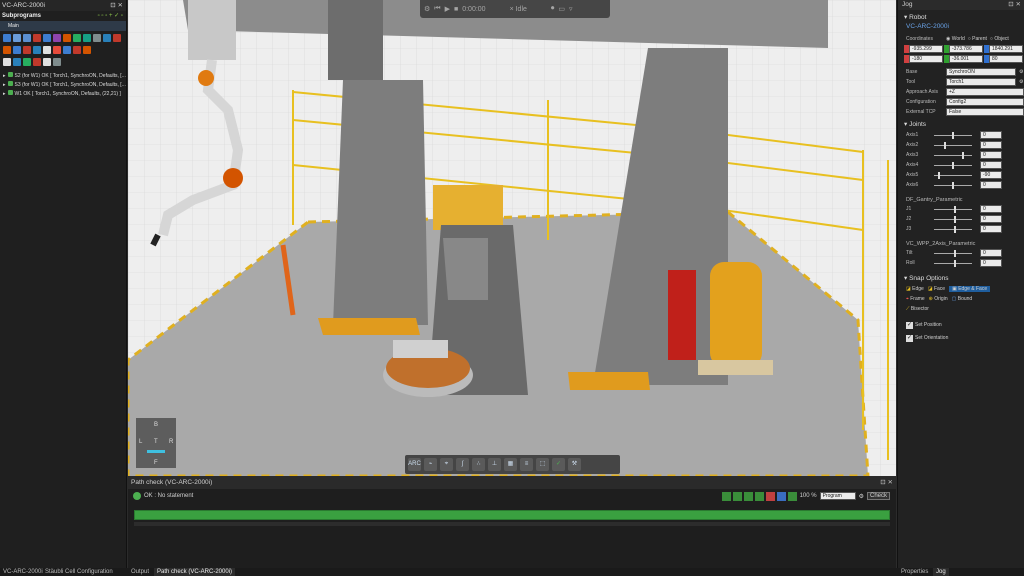  I want to click on snap-edge: ◪ Edge, so click(915, 289).